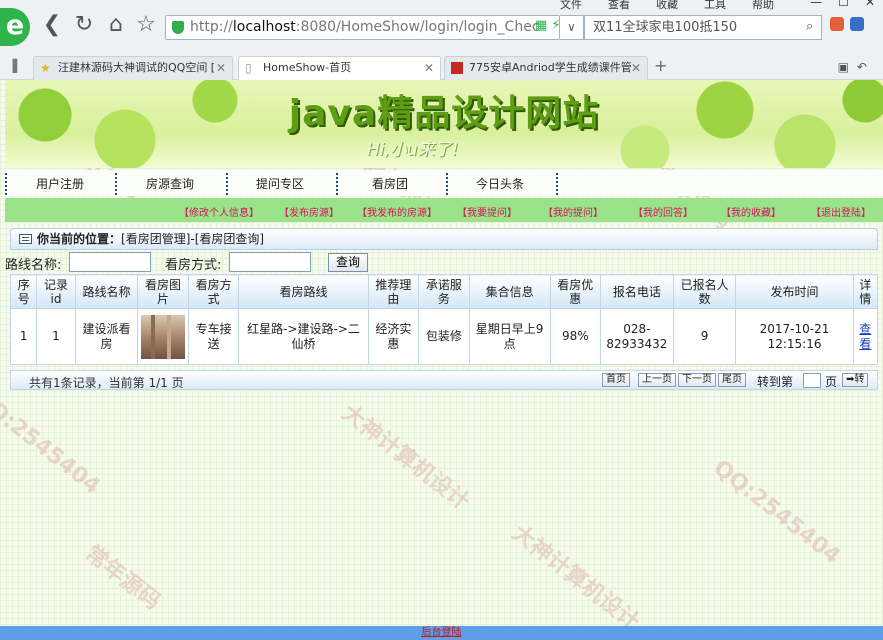  What do you see at coordinates (856, 67) in the screenshot?
I see `tab-tools-icon: ▣↶` at bounding box center [856, 67].